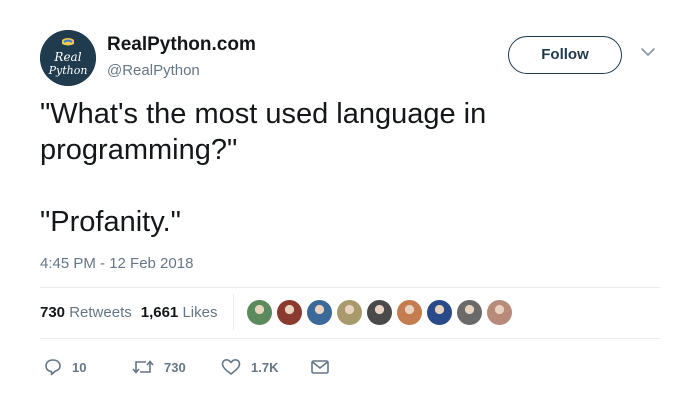 The height and width of the screenshot is (402, 700). What do you see at coordinates (153, 70) in the screenshot?
I see `author-handle: @RealPython` at bounding box center [153, 70].